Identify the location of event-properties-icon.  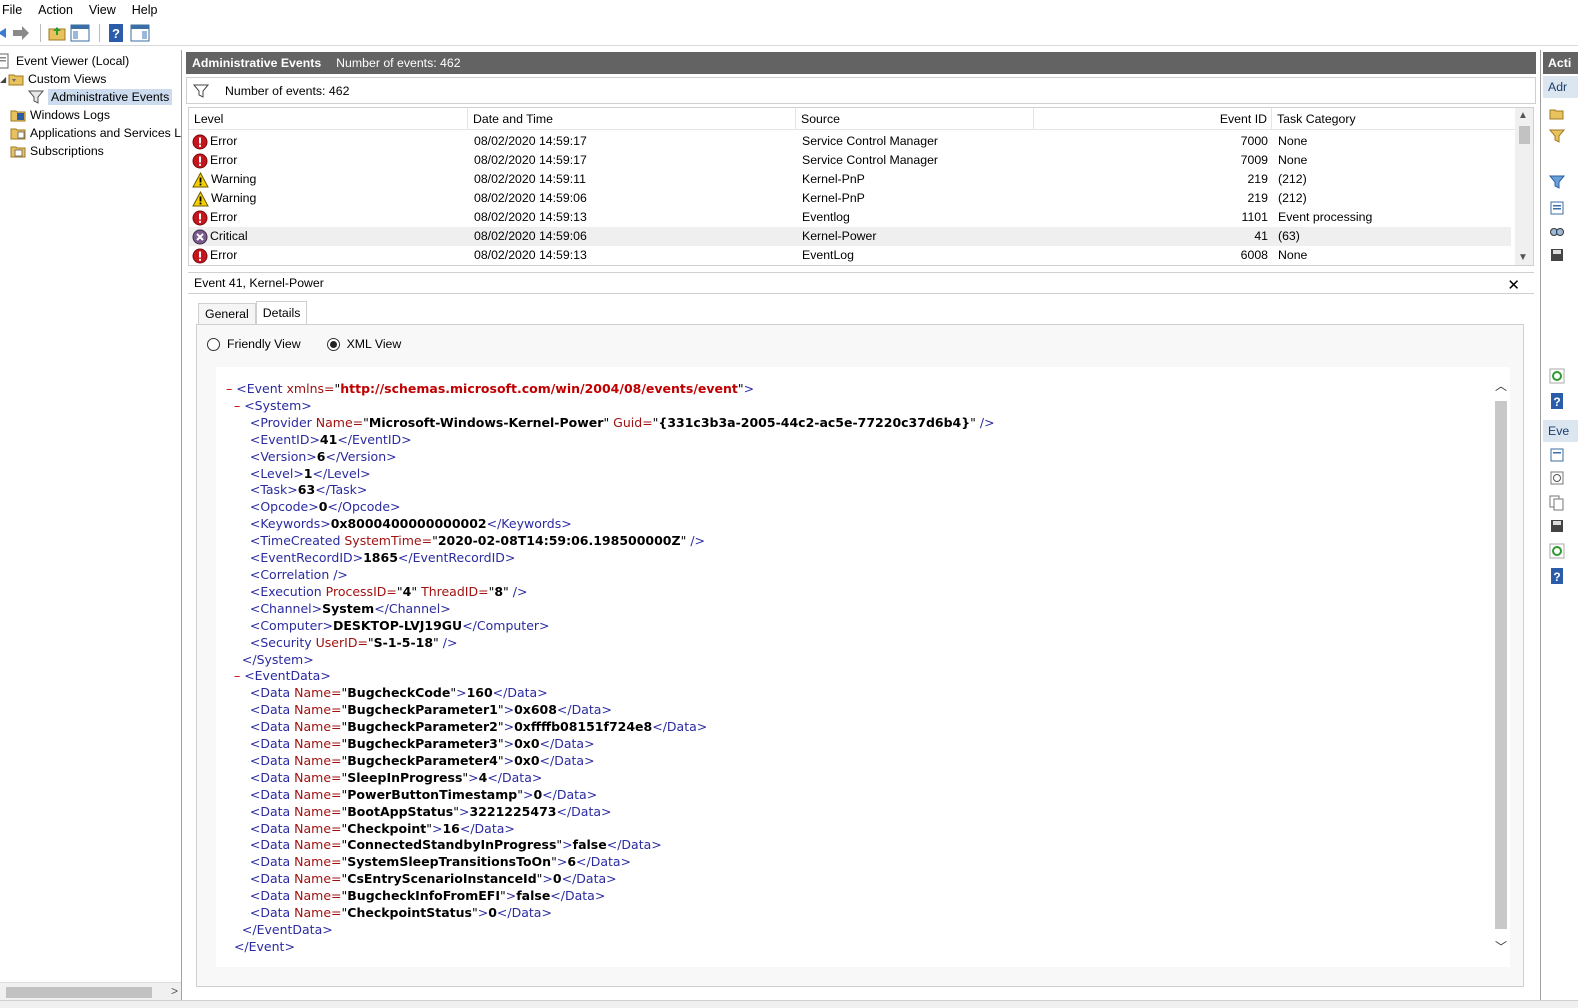
(1557, 455).